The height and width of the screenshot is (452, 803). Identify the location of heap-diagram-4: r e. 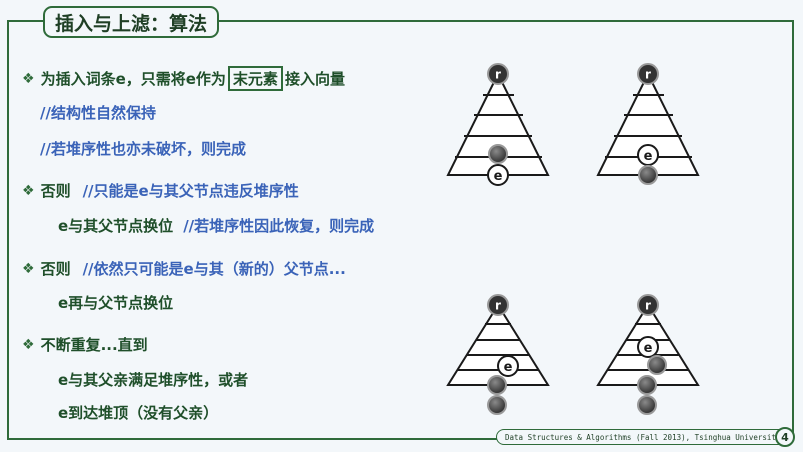
(648, 354).